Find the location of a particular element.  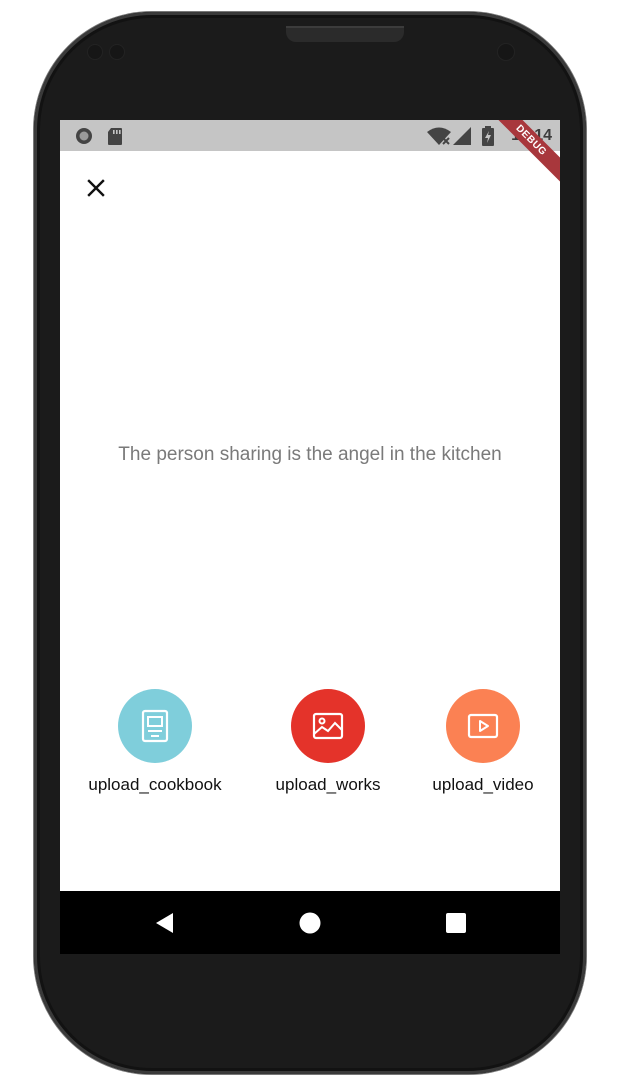

upload-video-button: upload_video is located at coordinates (481, 742).